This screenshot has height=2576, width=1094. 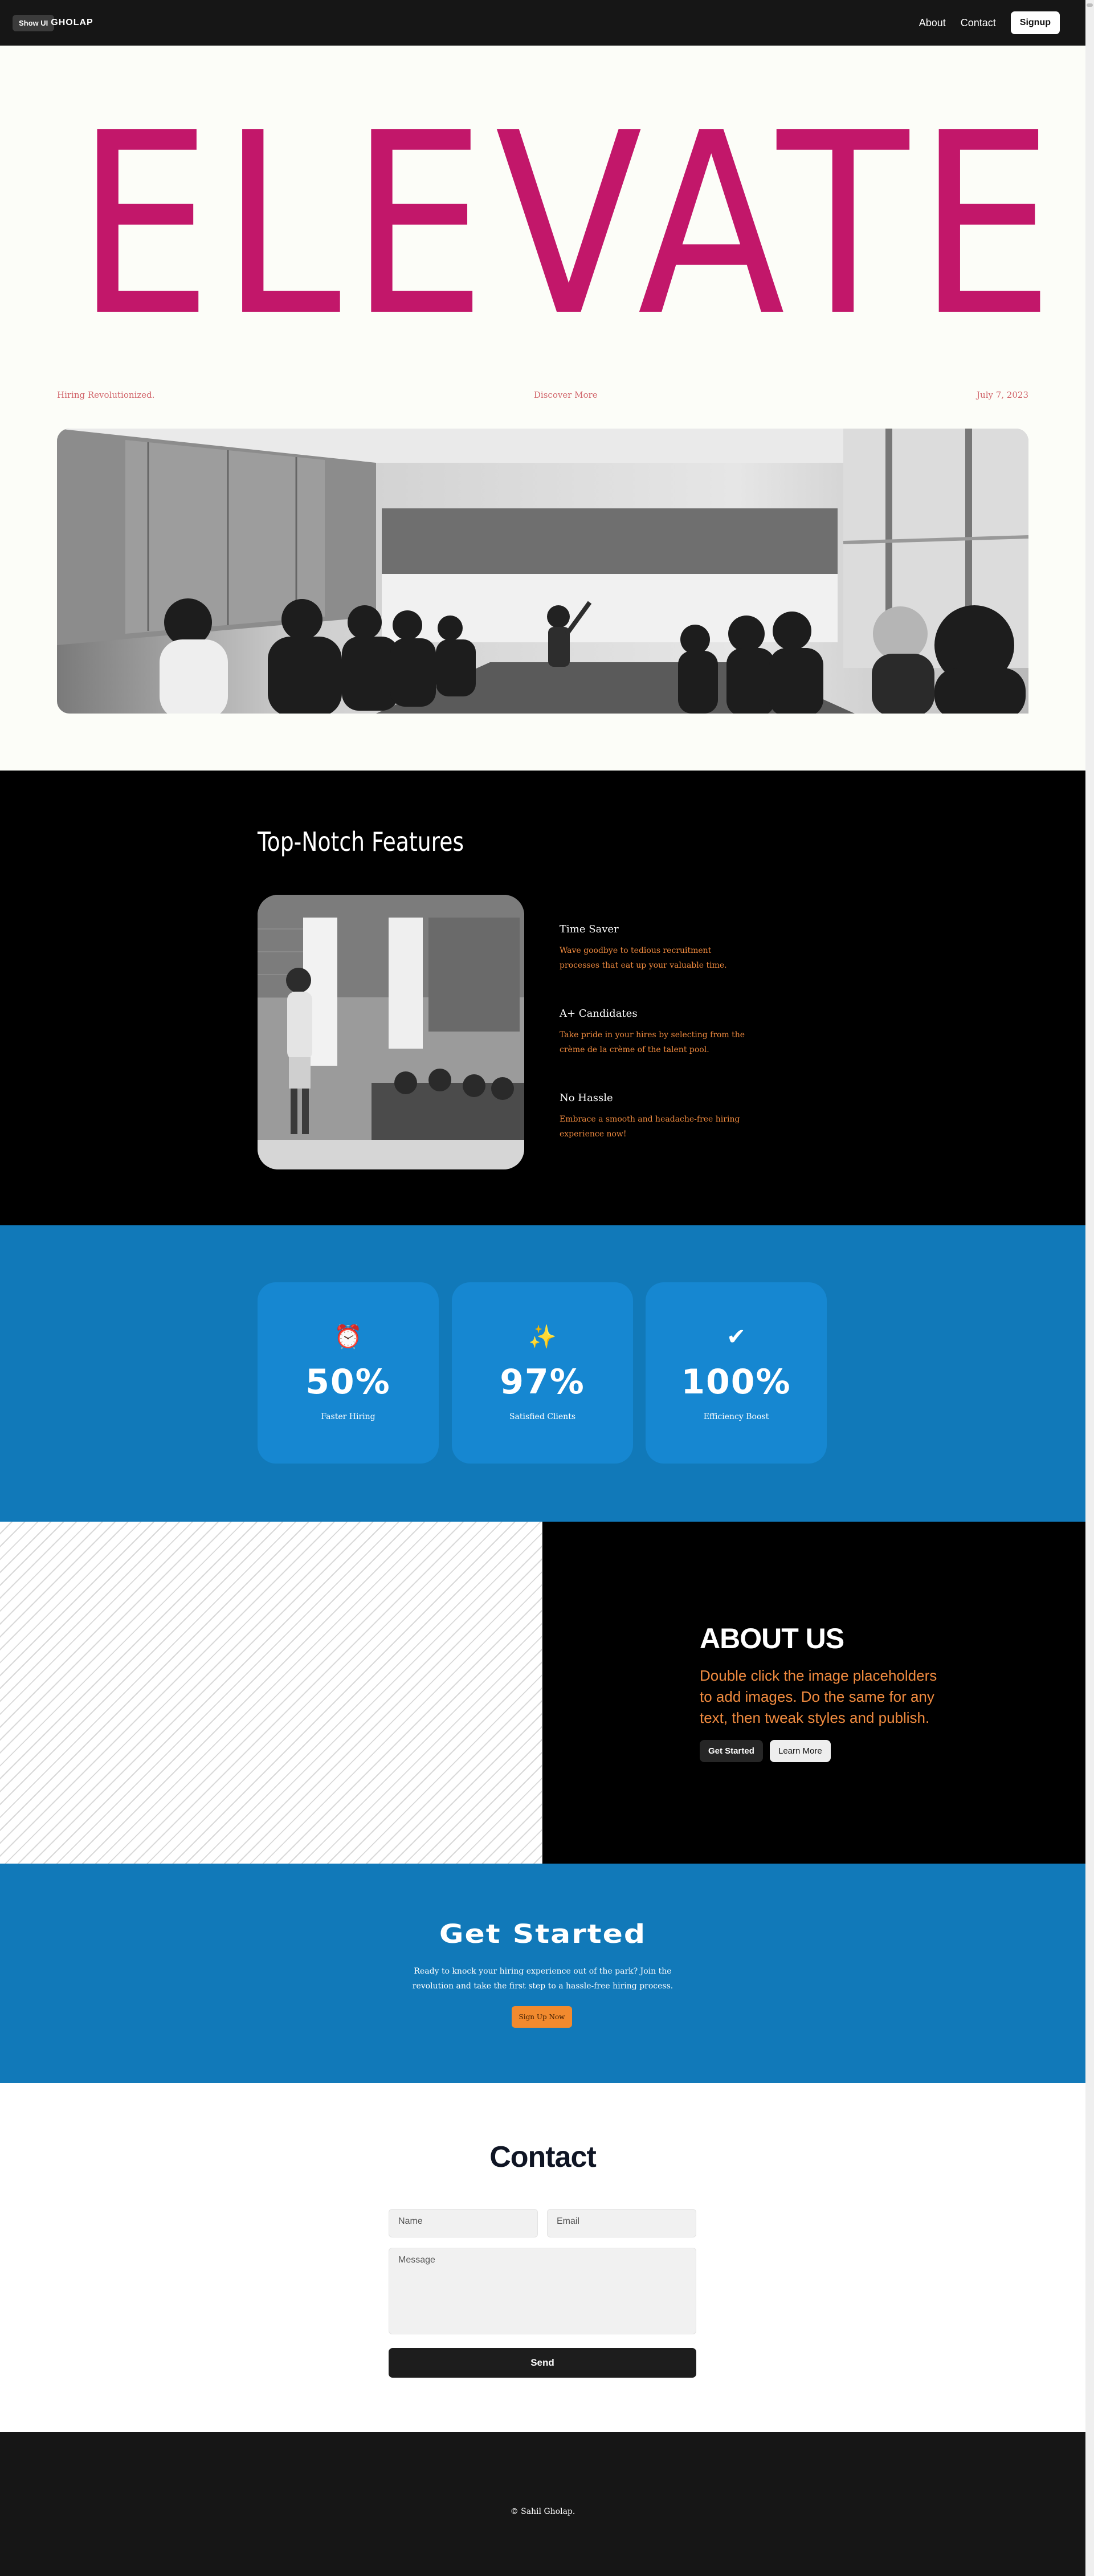 What do you see at coordinates (800, 1751) in the screenshot?
I see `learn-more-button: Learn More` at bounding box center [800, 1751].